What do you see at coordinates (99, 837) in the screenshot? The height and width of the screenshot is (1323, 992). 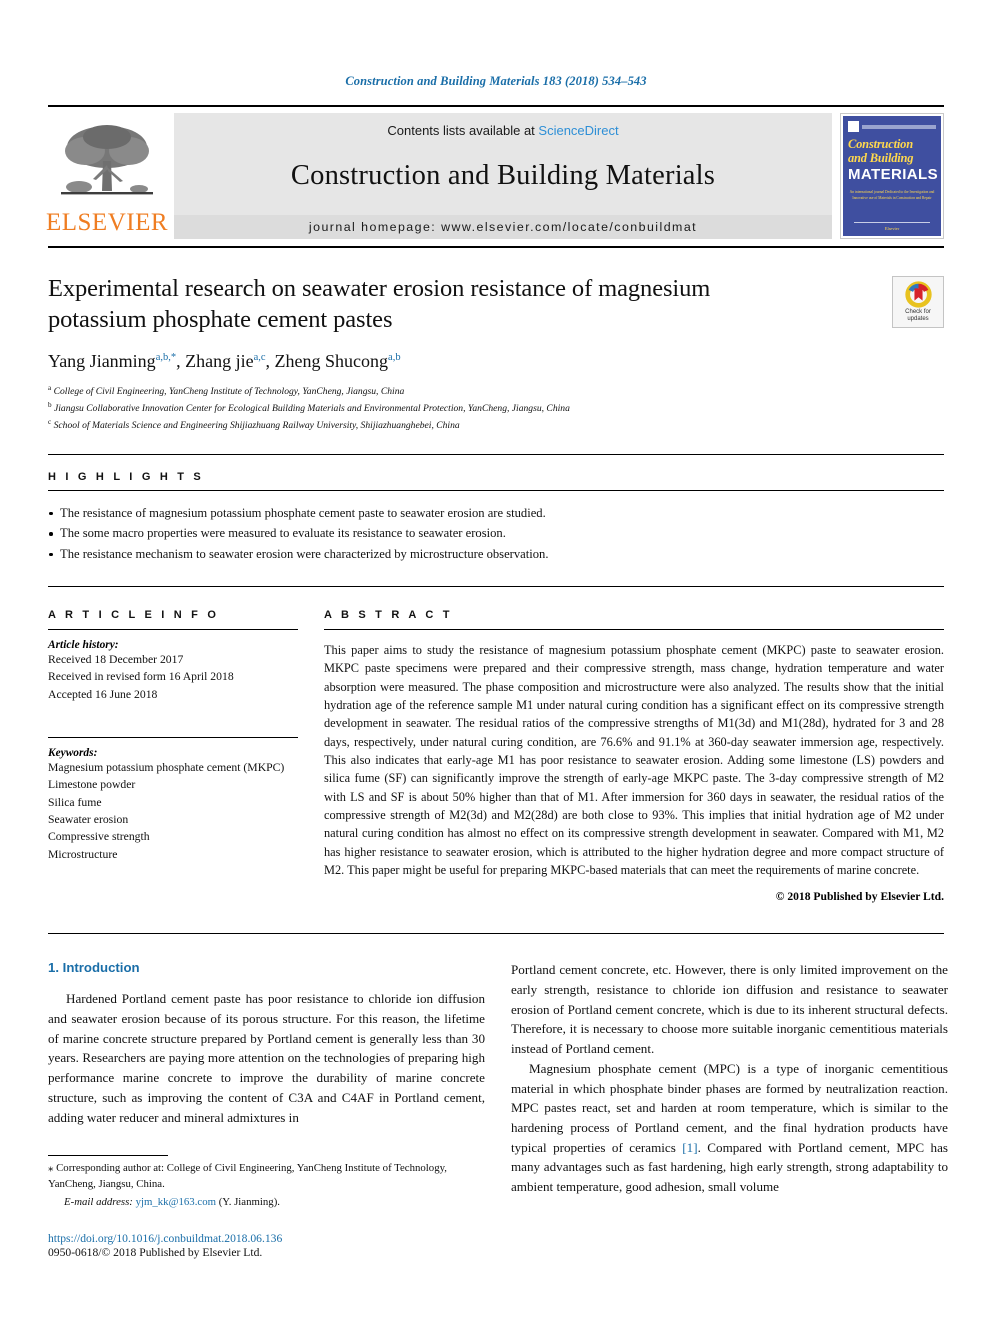 I see `keyword-item: Compressive strength` at bounding box center [99, 837].